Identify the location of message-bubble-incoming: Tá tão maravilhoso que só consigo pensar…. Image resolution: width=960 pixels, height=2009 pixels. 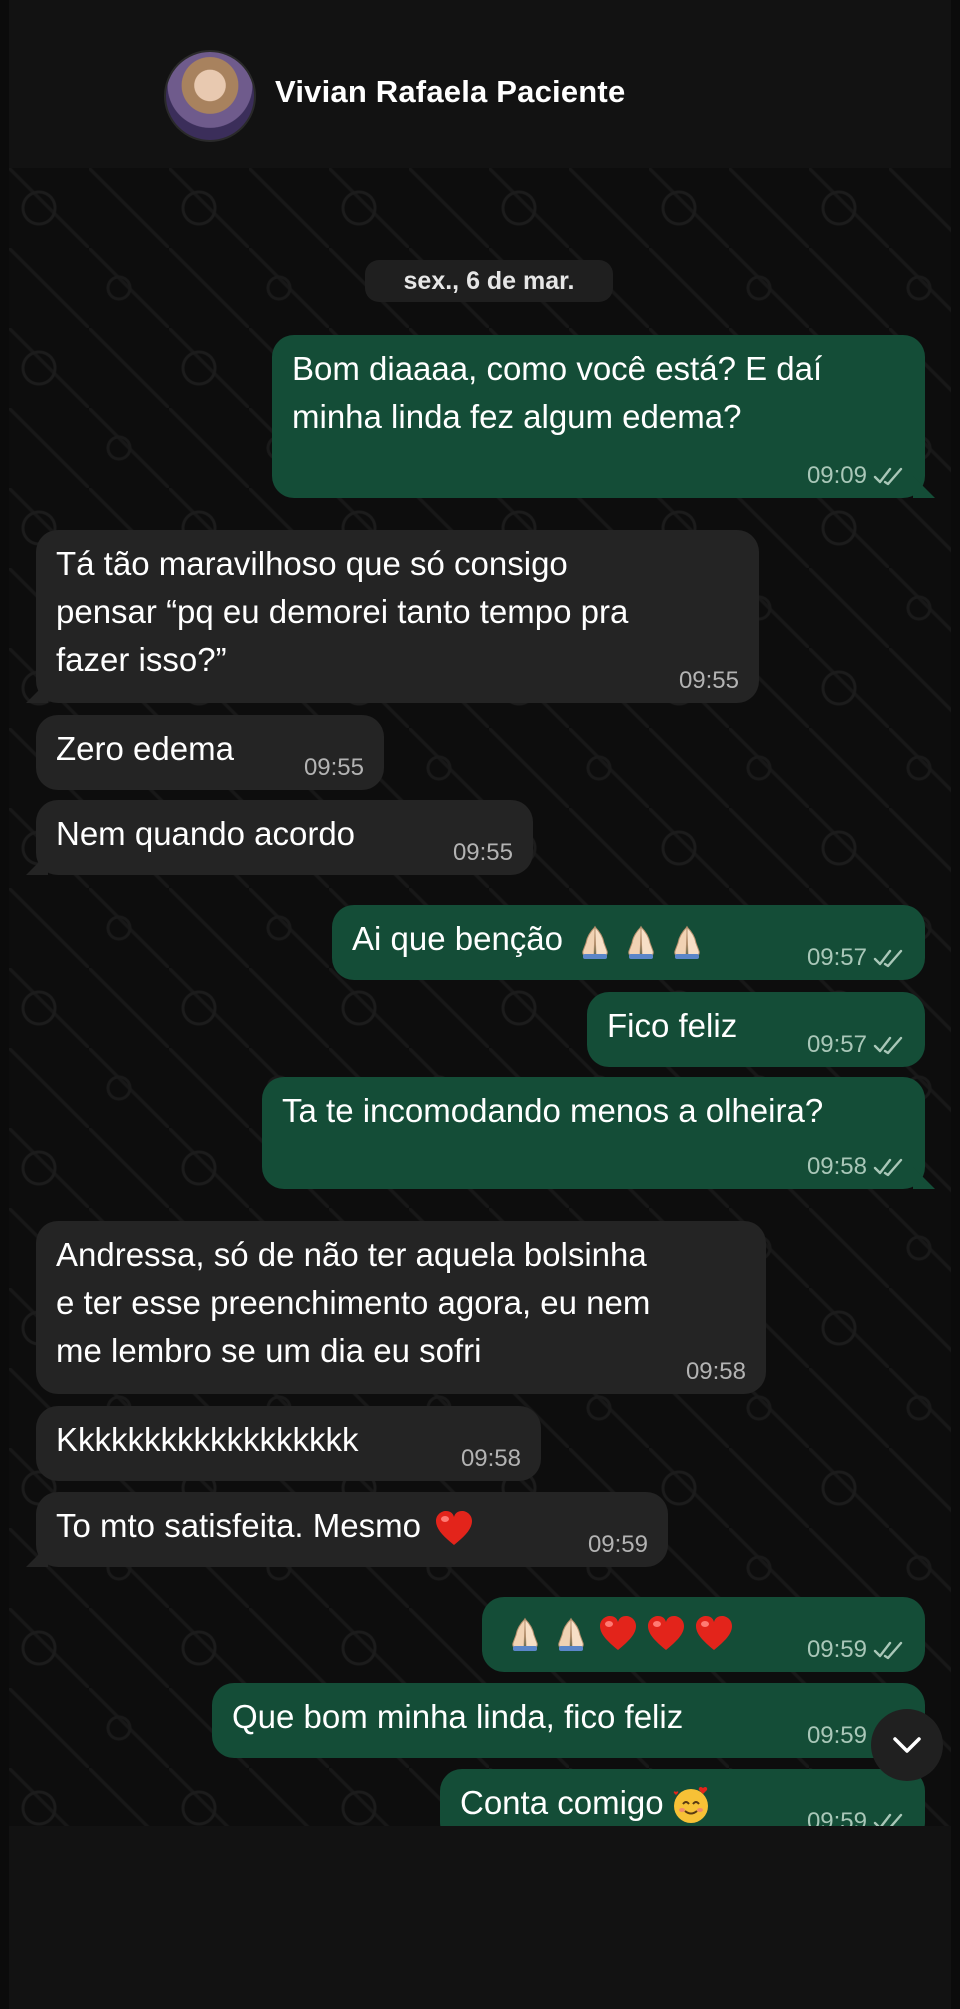
(397, 616).